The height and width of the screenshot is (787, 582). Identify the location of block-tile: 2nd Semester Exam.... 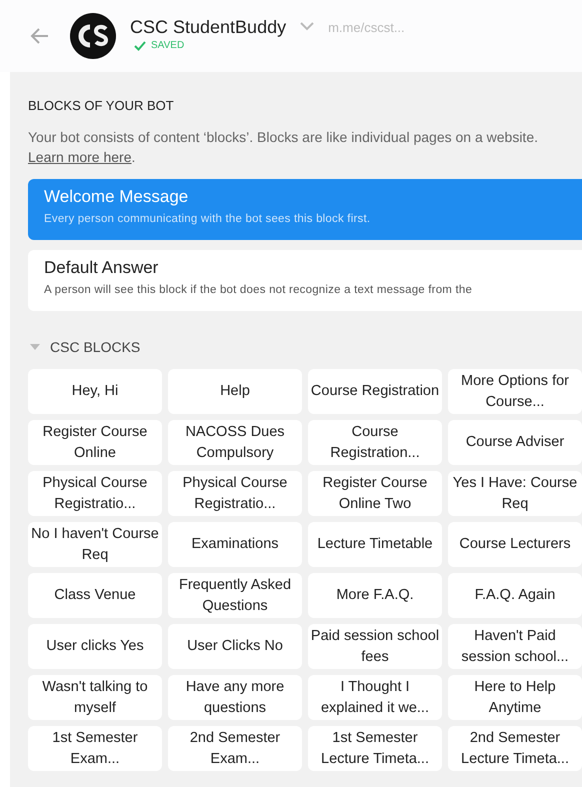
(235, 748).